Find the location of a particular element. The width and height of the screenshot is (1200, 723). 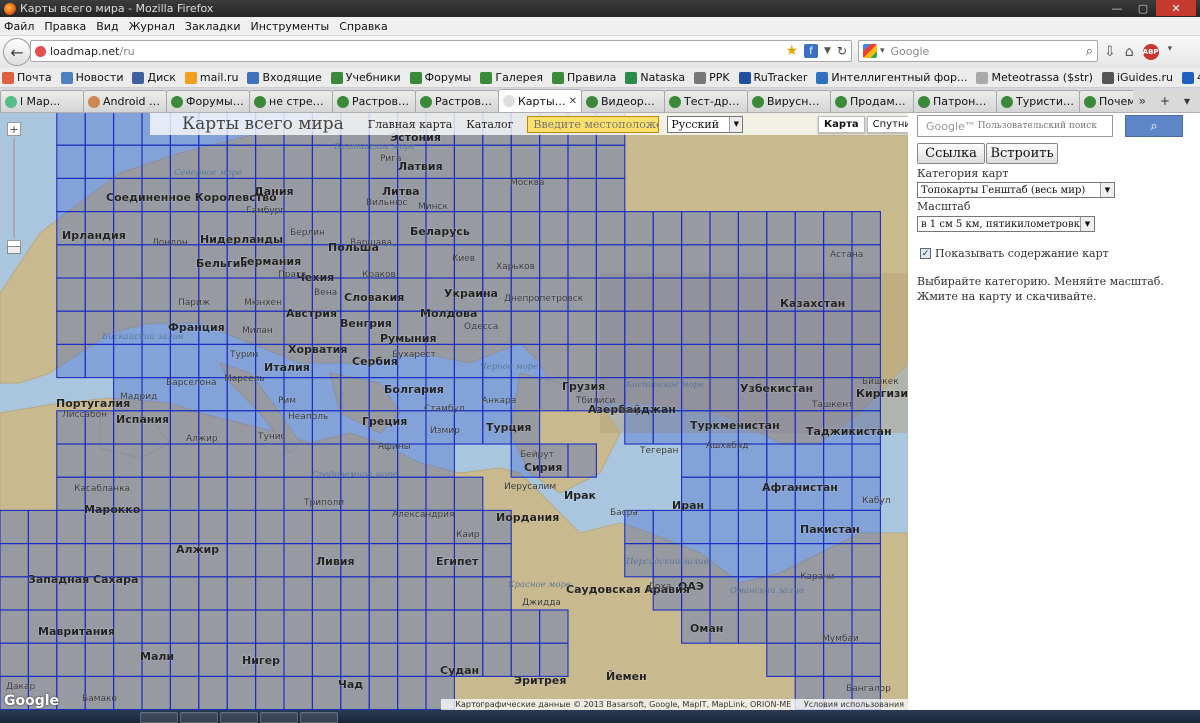

location-input is located at coordinates (593, 124).